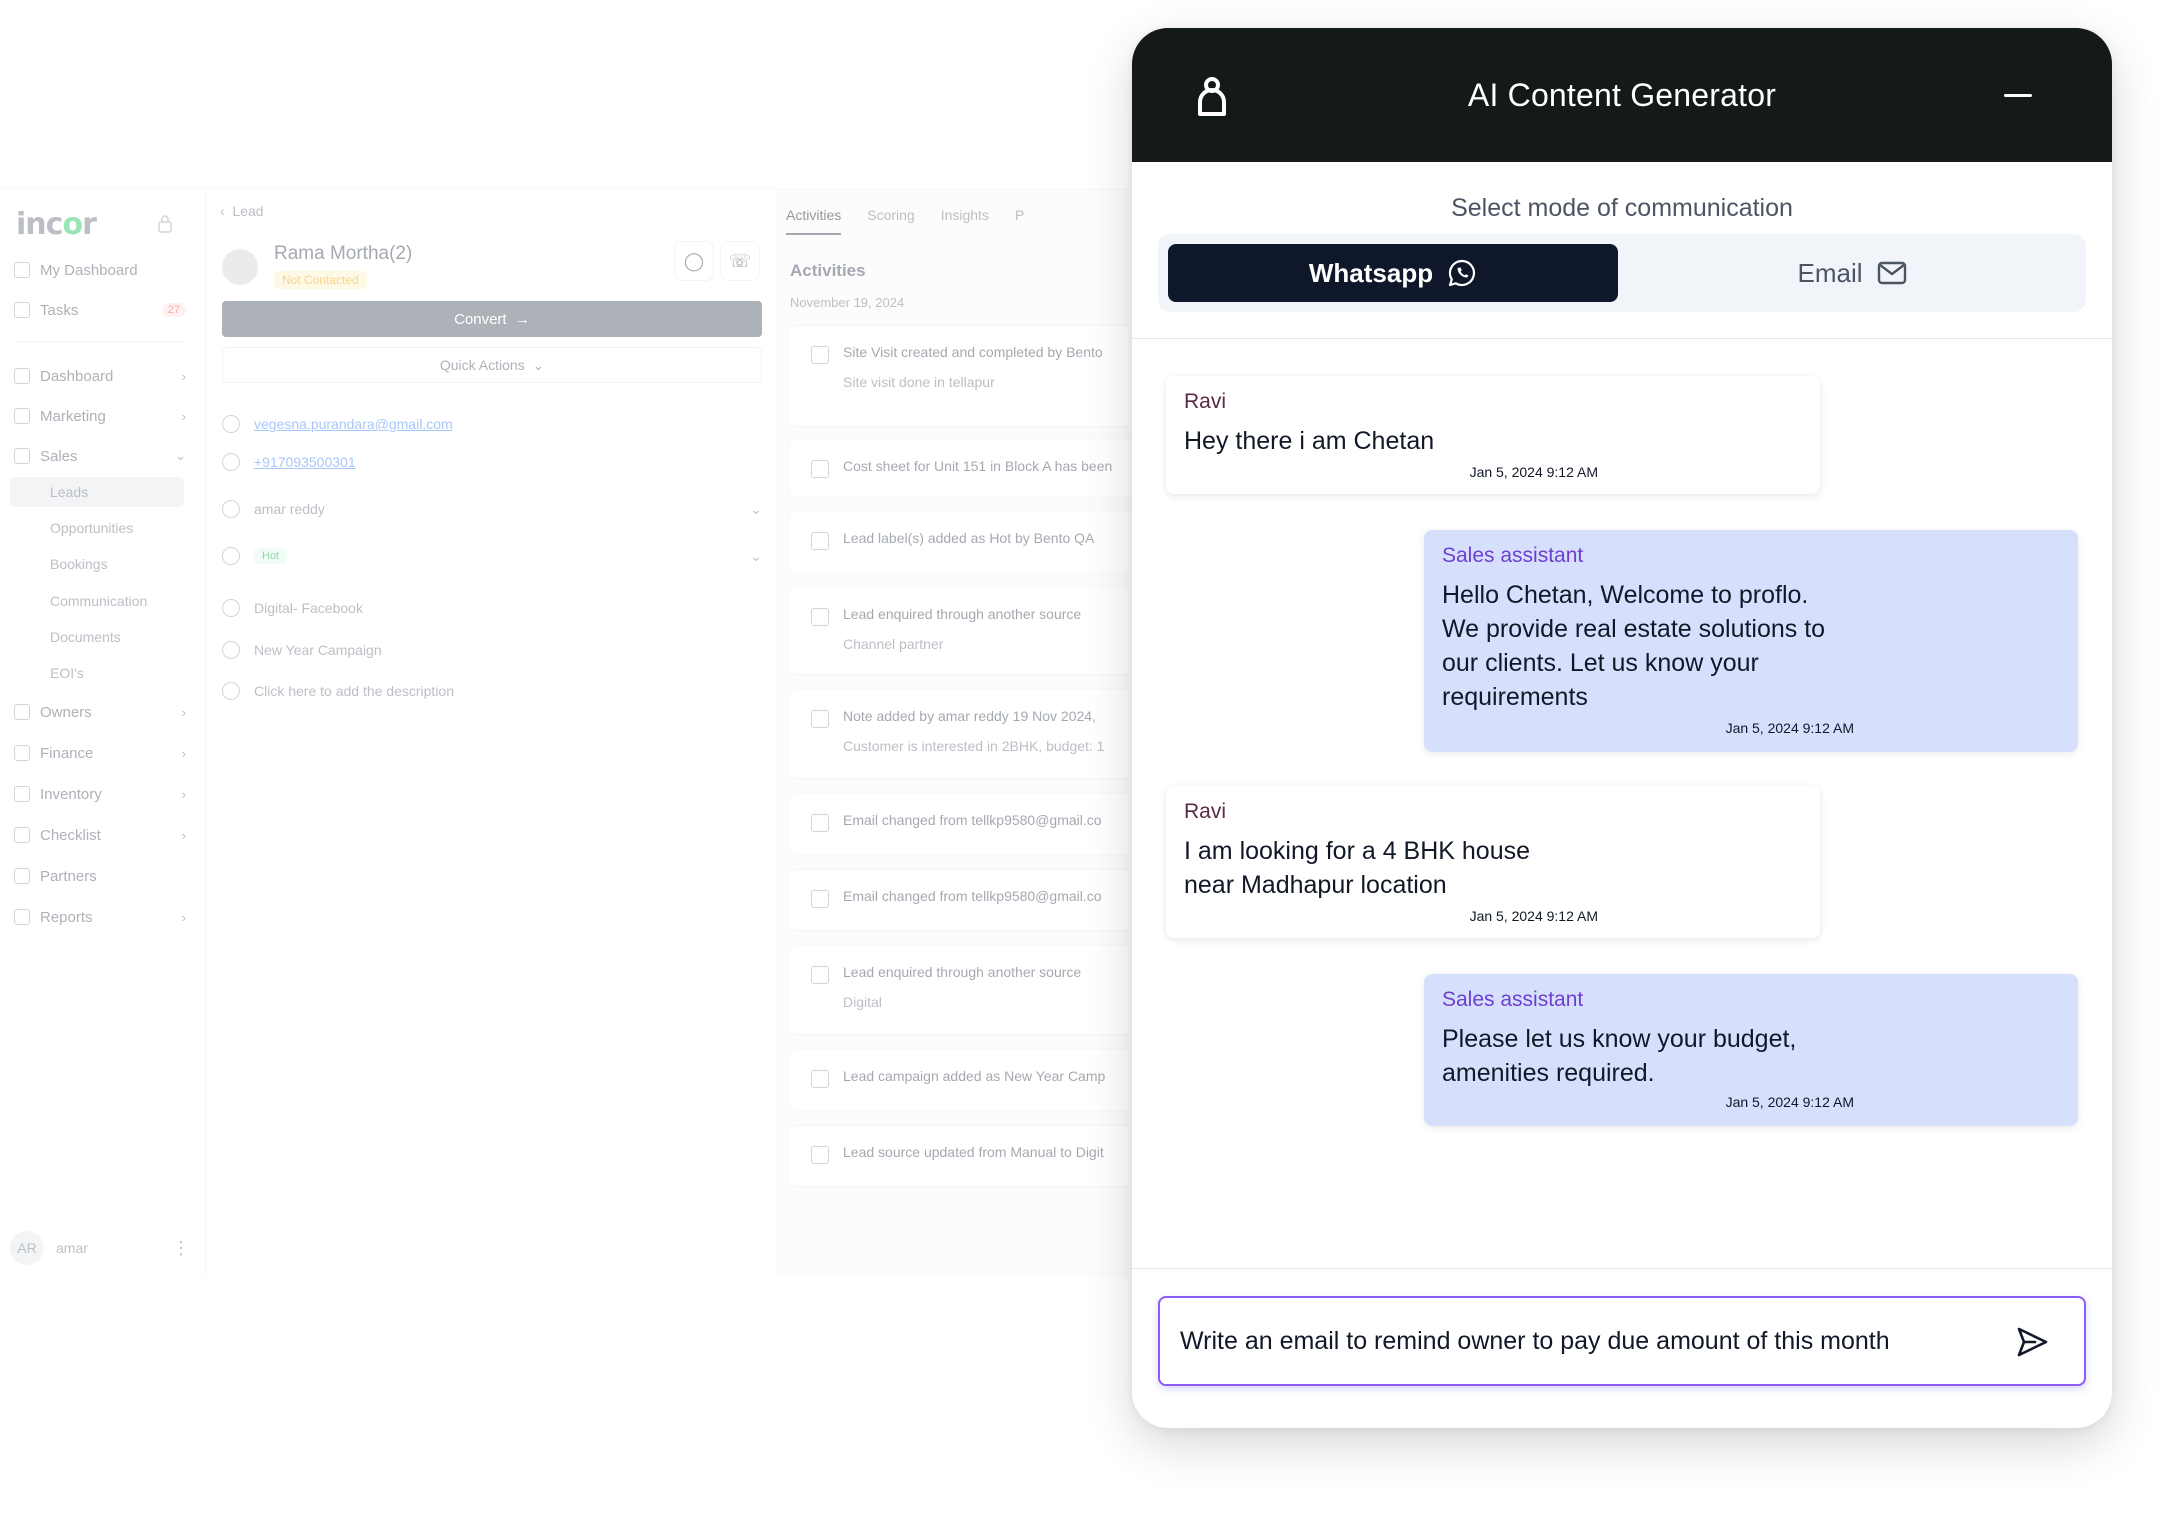 The width and height of the screenshot is (2171, 1533). I want to click on lead-campaign-row: New Year Campaign, so click(492, 650).